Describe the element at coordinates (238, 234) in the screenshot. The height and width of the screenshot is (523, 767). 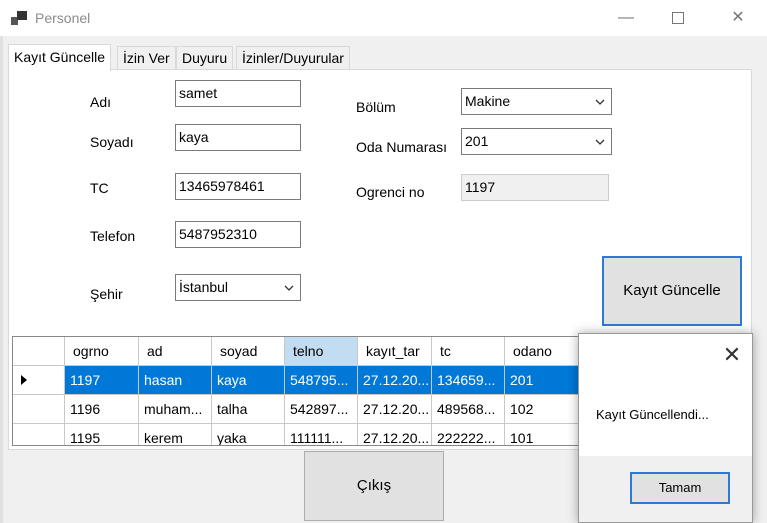
I see `telefon-field: 5487952310` at that location.